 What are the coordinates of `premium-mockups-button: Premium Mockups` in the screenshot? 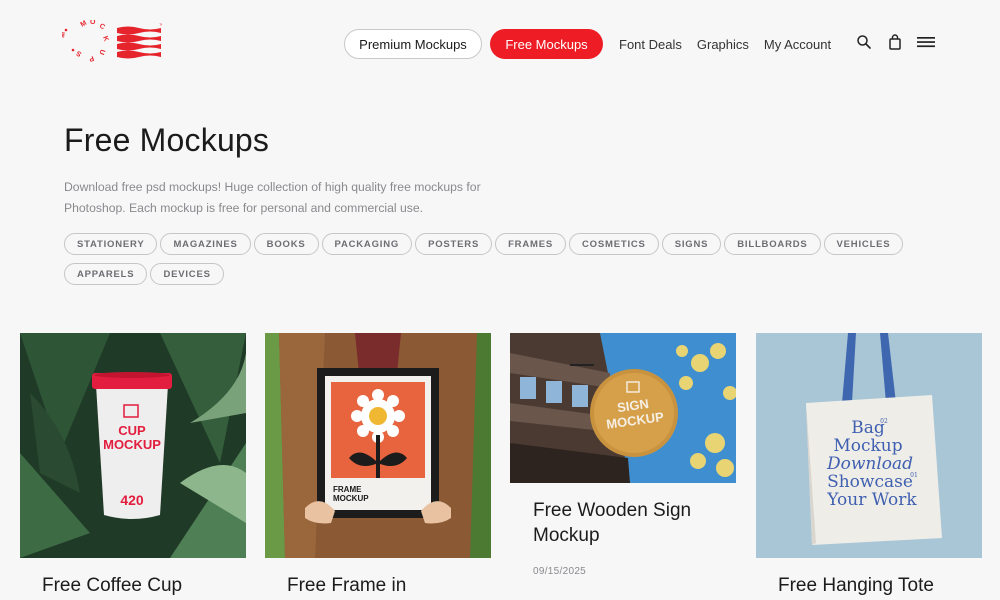 It's located at (413, 44).